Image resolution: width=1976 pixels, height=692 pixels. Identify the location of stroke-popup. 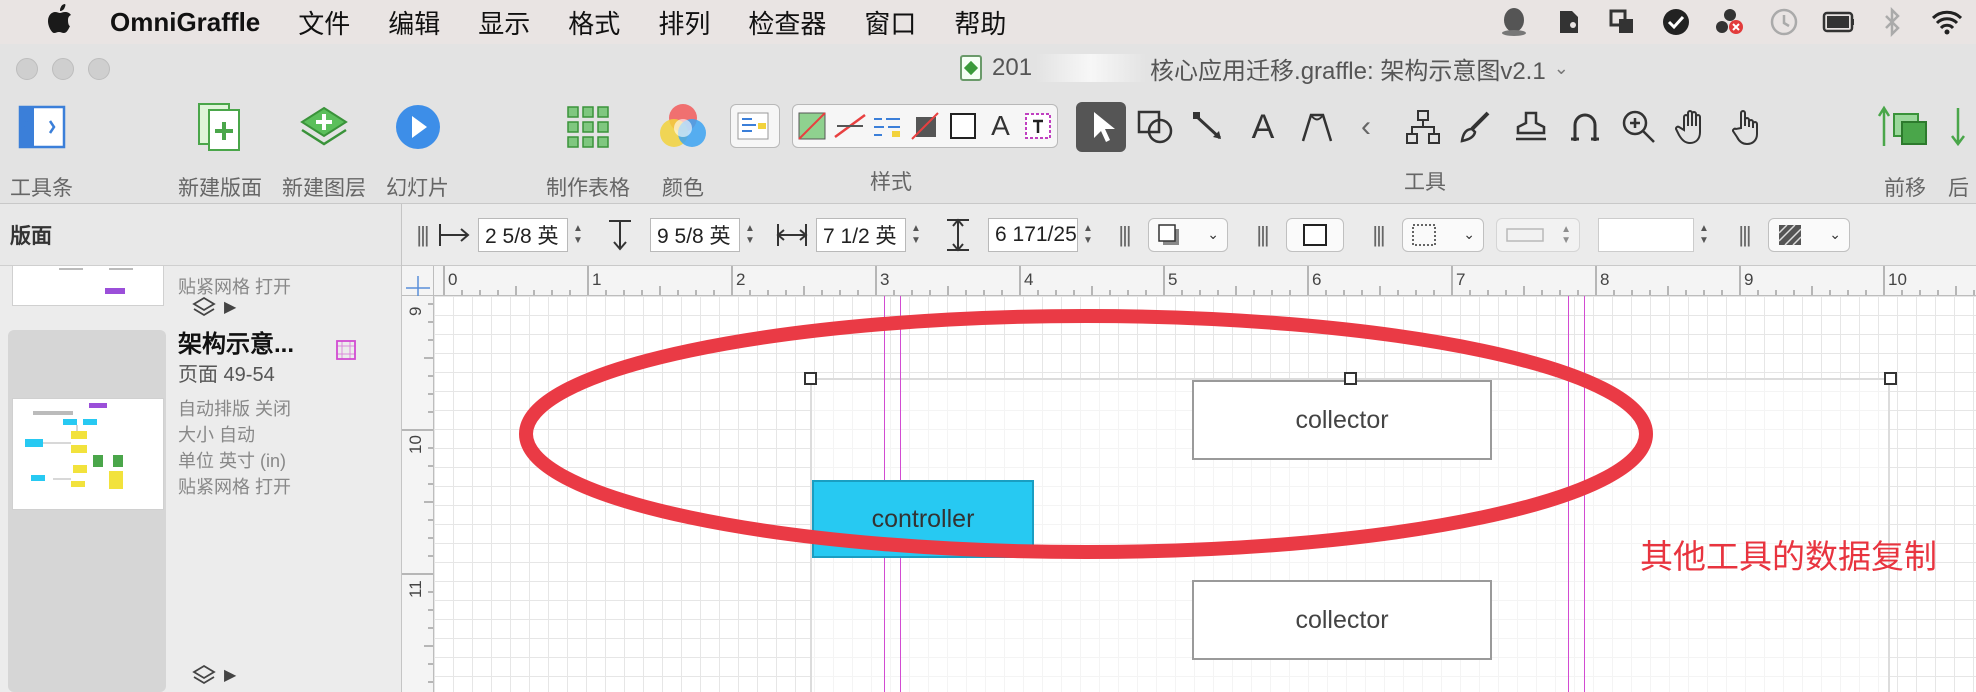
(1315, 234).